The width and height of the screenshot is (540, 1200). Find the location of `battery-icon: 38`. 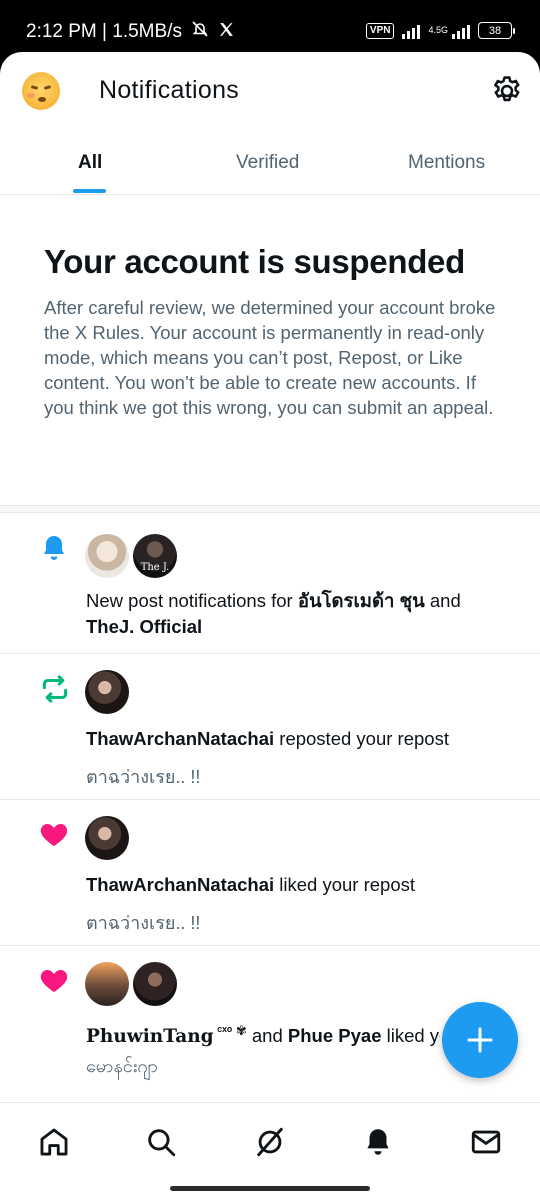

battery-icon: 38 is located at coordinates (496, 30).